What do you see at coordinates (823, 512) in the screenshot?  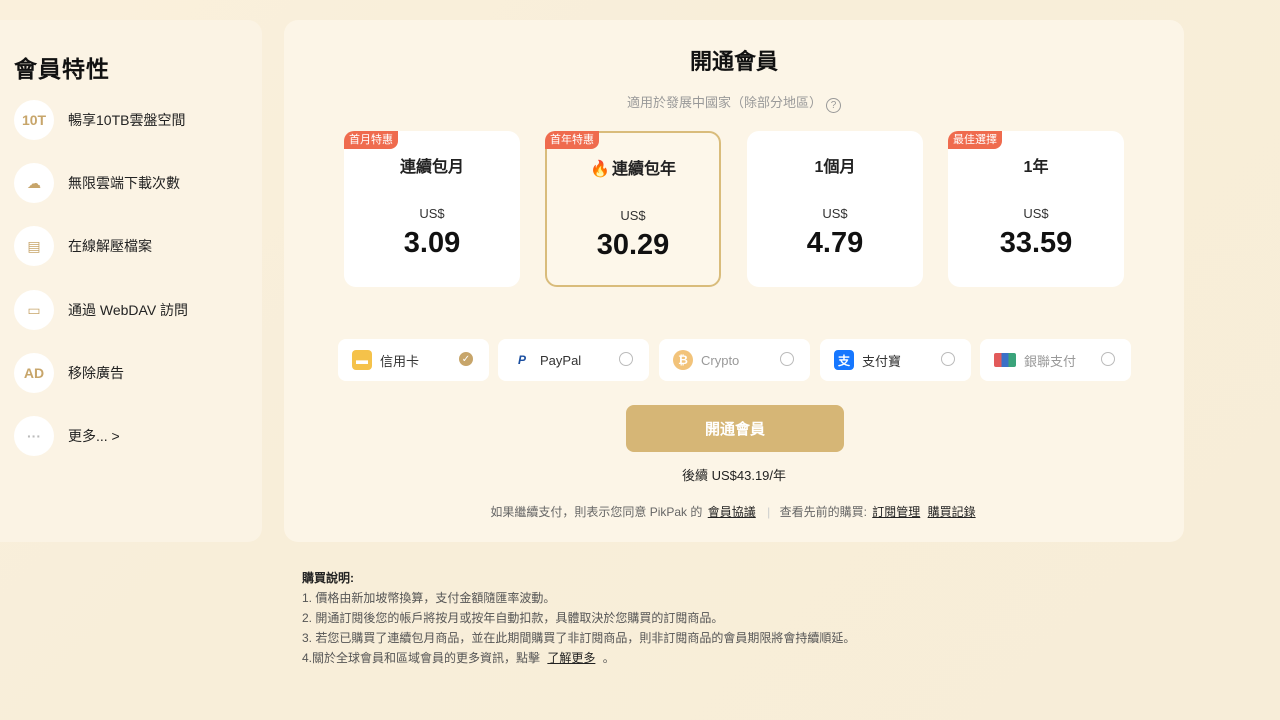 I see `history-text: 查看先前的購買:` at bounding box center [823, 512].